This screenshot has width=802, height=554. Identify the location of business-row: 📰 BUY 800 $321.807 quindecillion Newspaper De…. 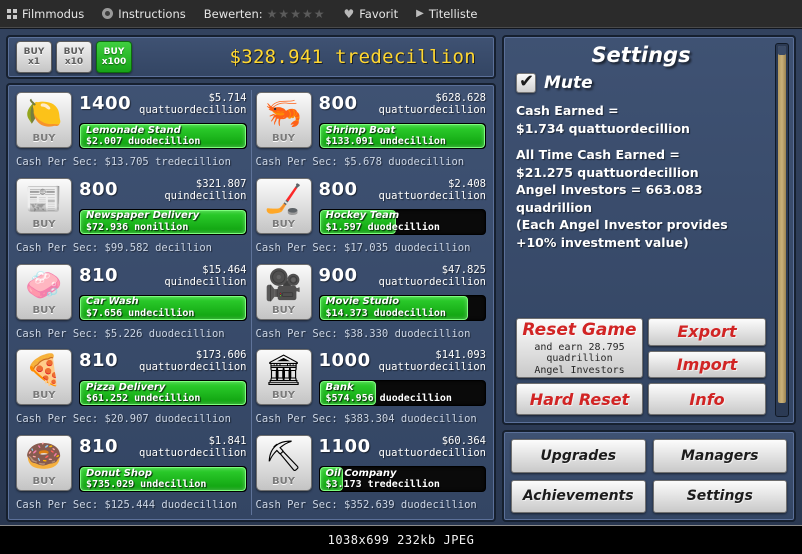
(131, 217).